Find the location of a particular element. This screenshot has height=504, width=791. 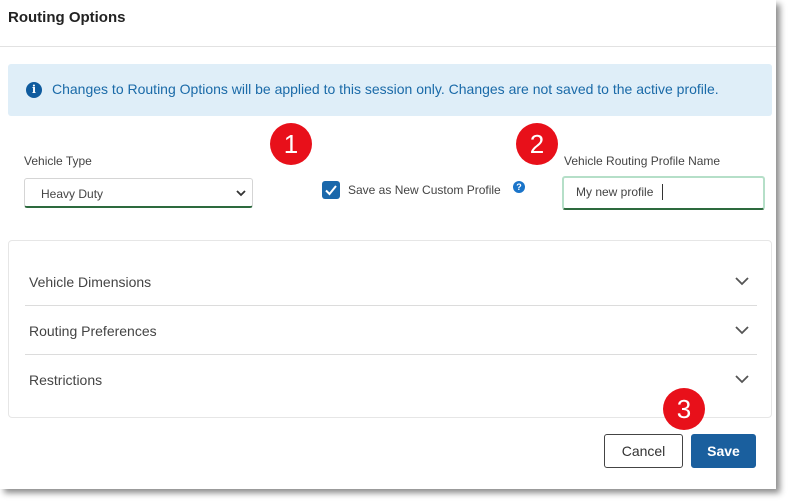

text-caret is located at coordinates (662, 192).